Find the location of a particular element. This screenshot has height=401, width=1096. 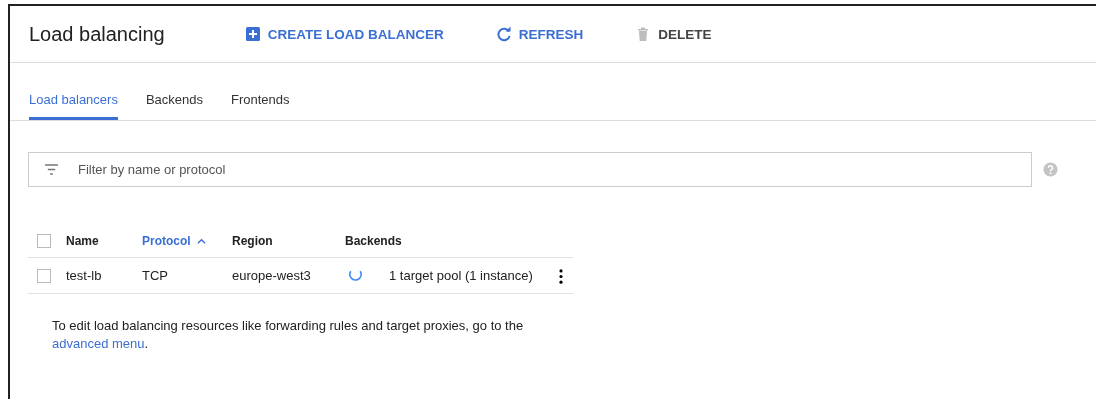

sort-caret-icon is located at coordinates (201, 241).